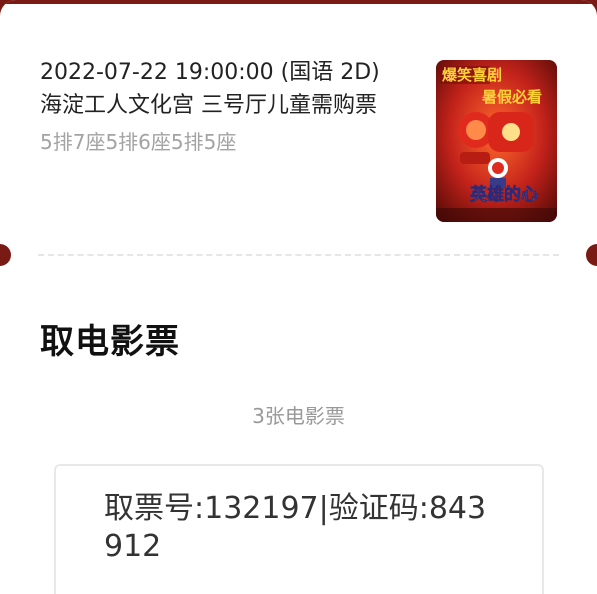 This screenshot has width=597, height=594. What do you see at coordinates (138, 142) in the screenshot?
I see `seat-list: 5排7座5排6座5排5座` at bounding box center [138, 142].